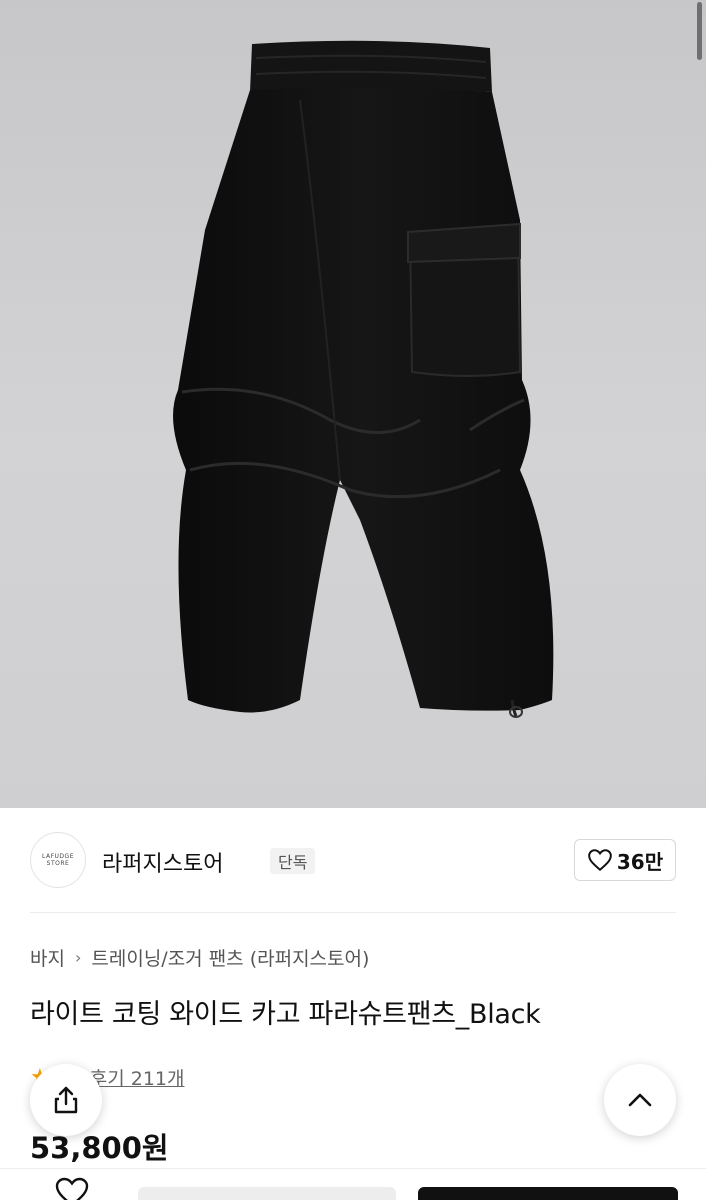 The width and height of the screenshot is (706, 1200). I want to click on gift-button, so click(267, 1193).